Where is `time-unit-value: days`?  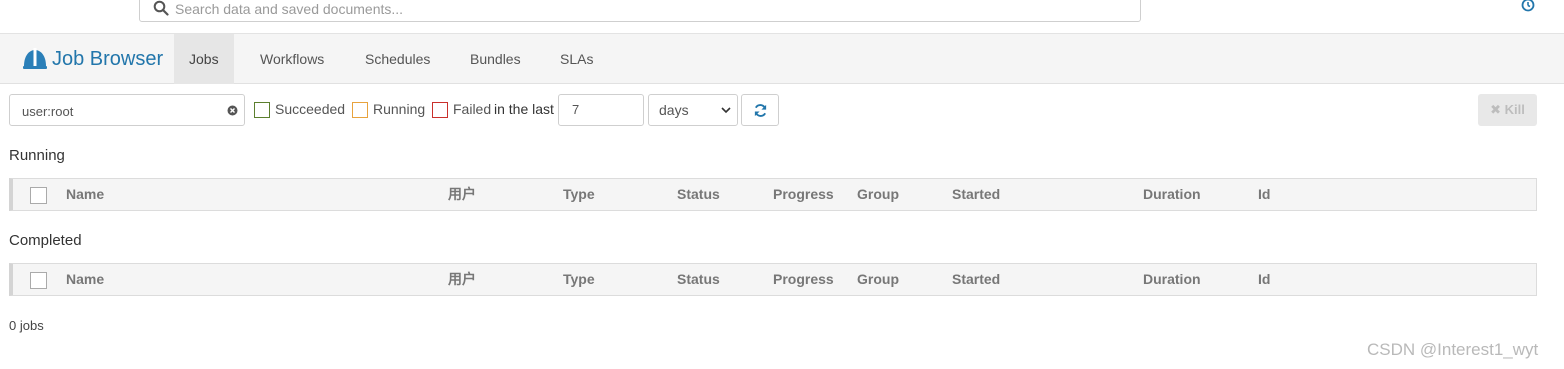
time-unit-value: days is located at coordinates (674, 110).